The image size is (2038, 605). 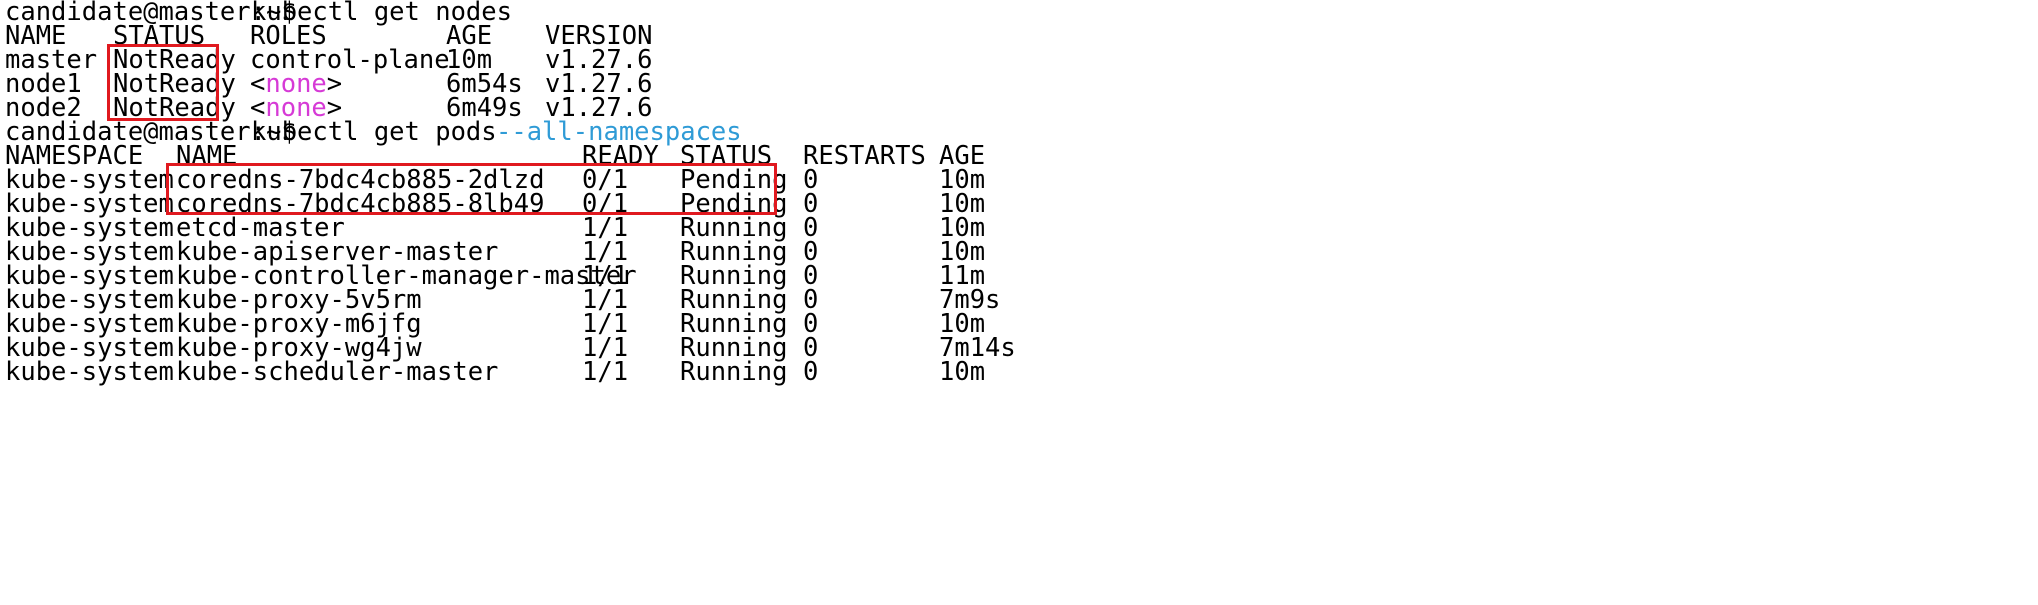 I want to click on pod-age: 10m, so click(x=962, y=372).